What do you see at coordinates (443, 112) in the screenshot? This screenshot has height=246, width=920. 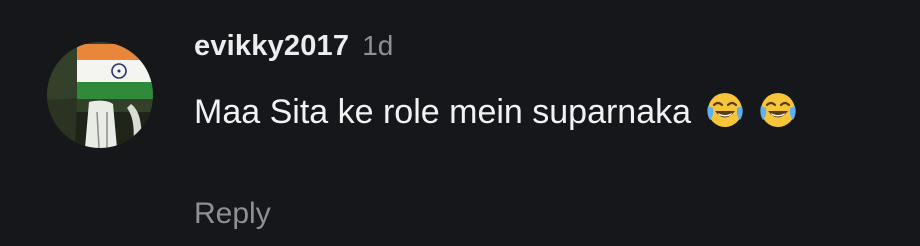 I see `comment-text-body: Maa Sita ke role mein suparnaka` at bounding box center [443, 112].